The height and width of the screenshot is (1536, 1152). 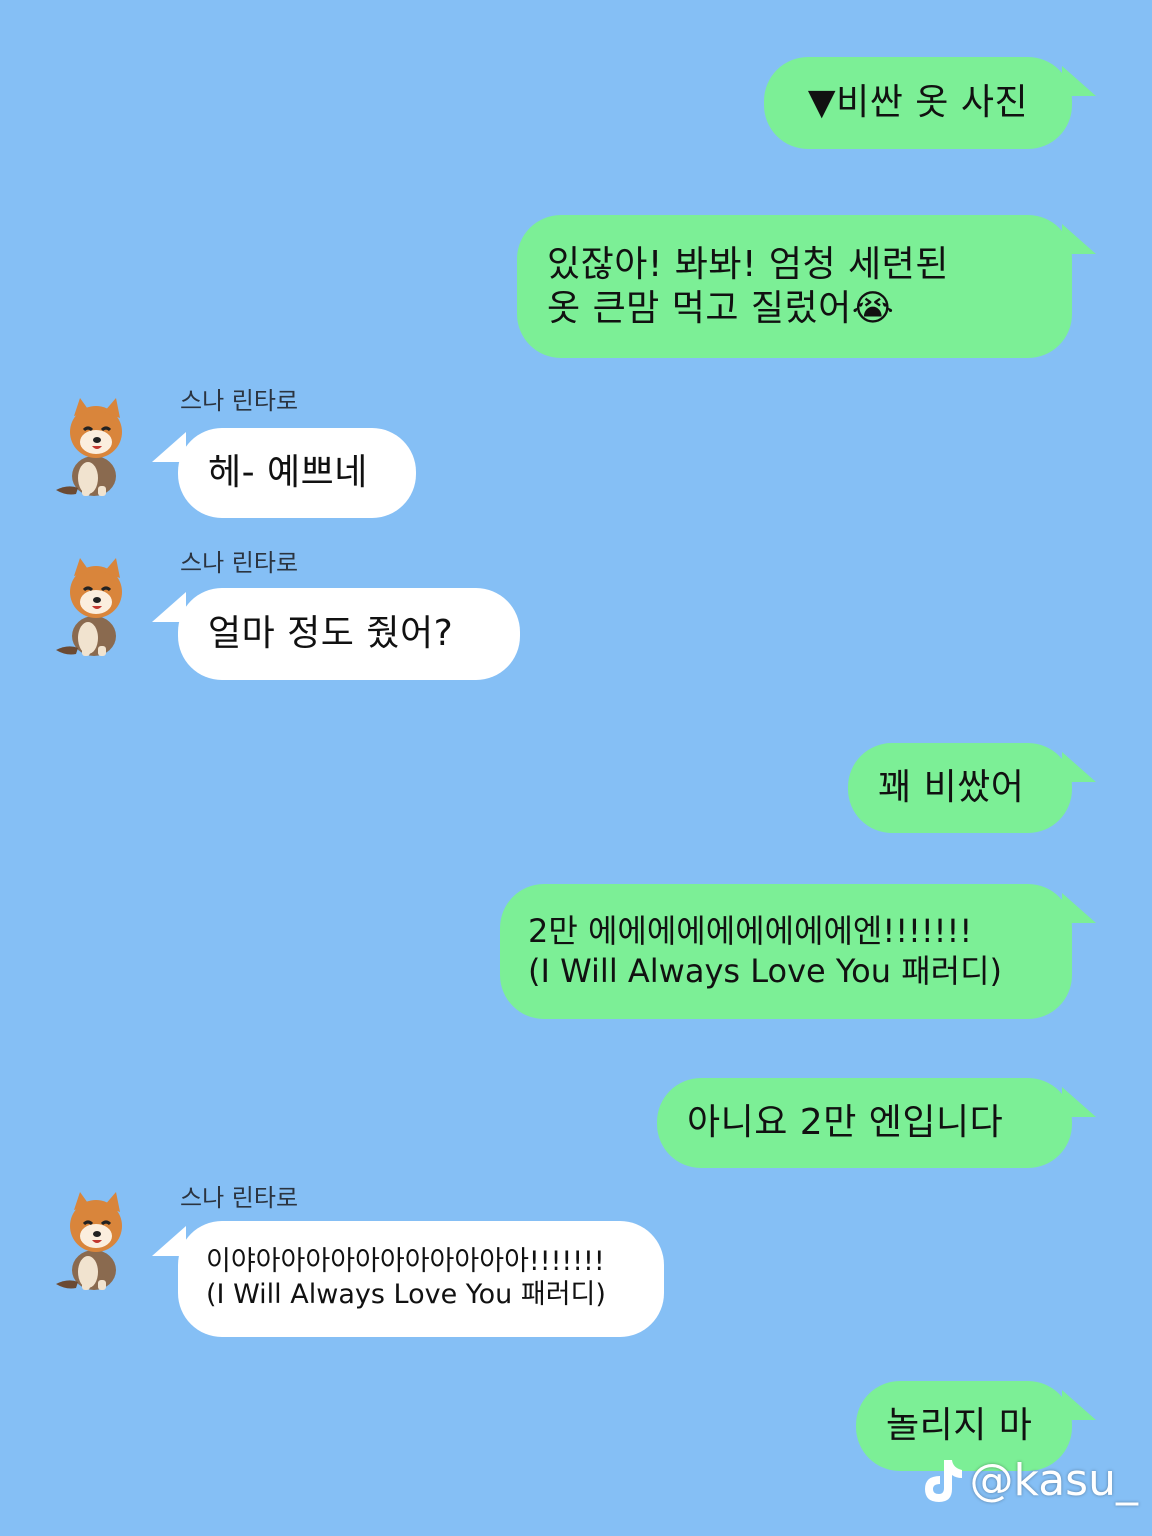 I want to click on my-message-bubble: 아니요 2만 엔입니다, so click(x=864, y=1123).